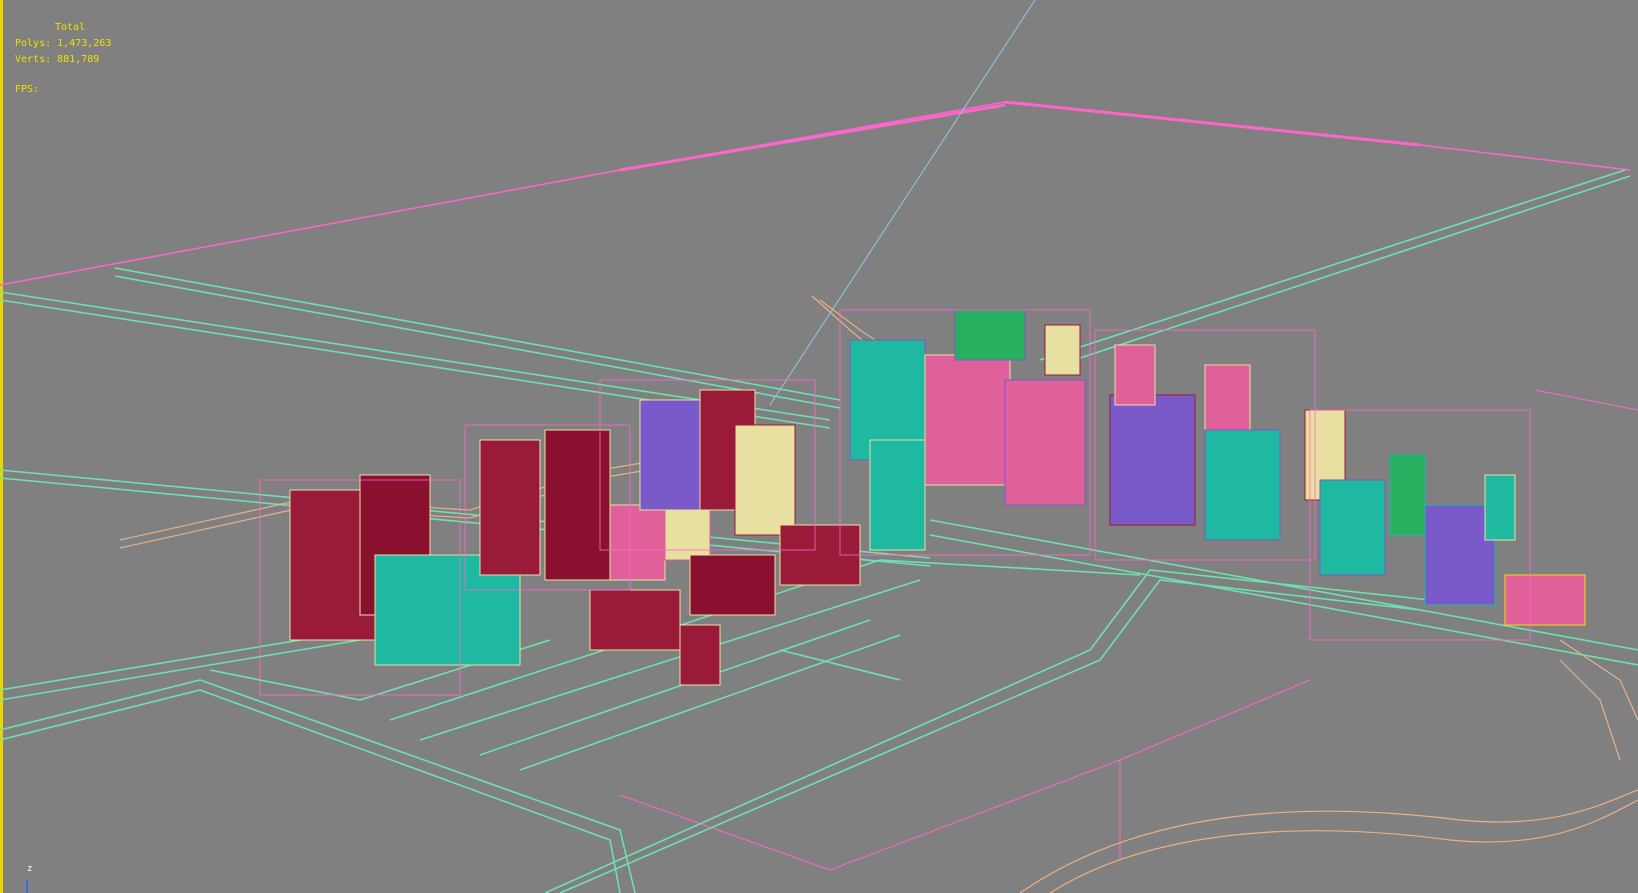 This screenshot has width=1638, height=893. I want to click on verts-stat: Verts: 881,789, so click(63, 60).